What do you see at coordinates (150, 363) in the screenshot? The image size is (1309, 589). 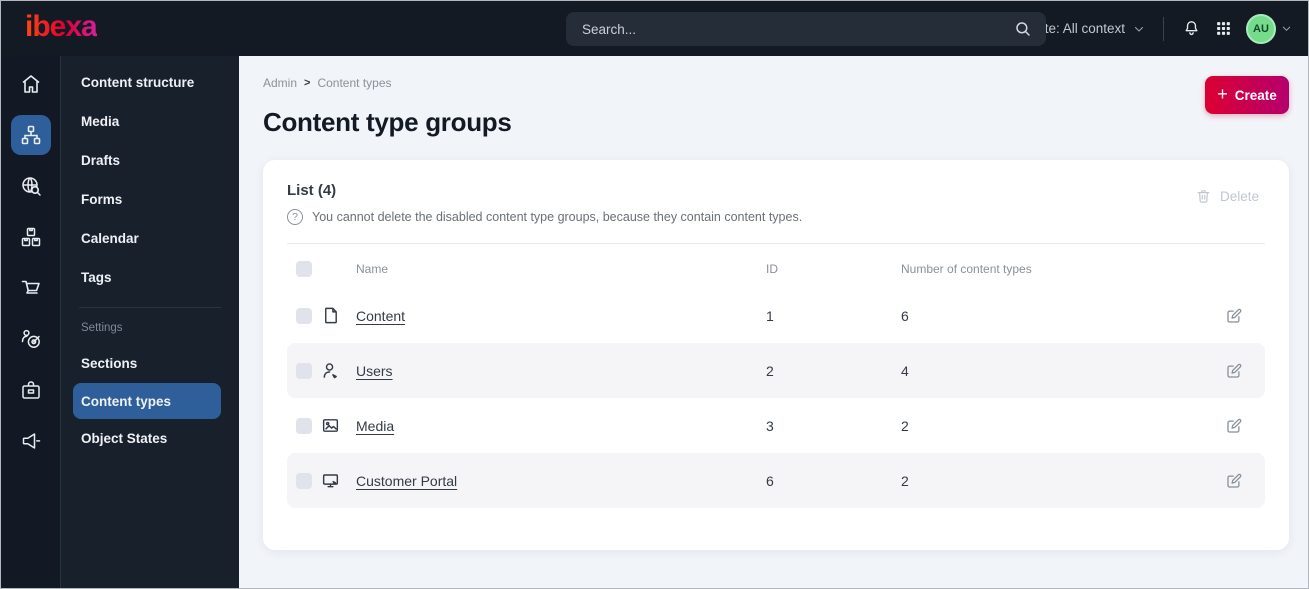 I see `sidebar-item-sections: Sections` at bounding box center [150, 363].